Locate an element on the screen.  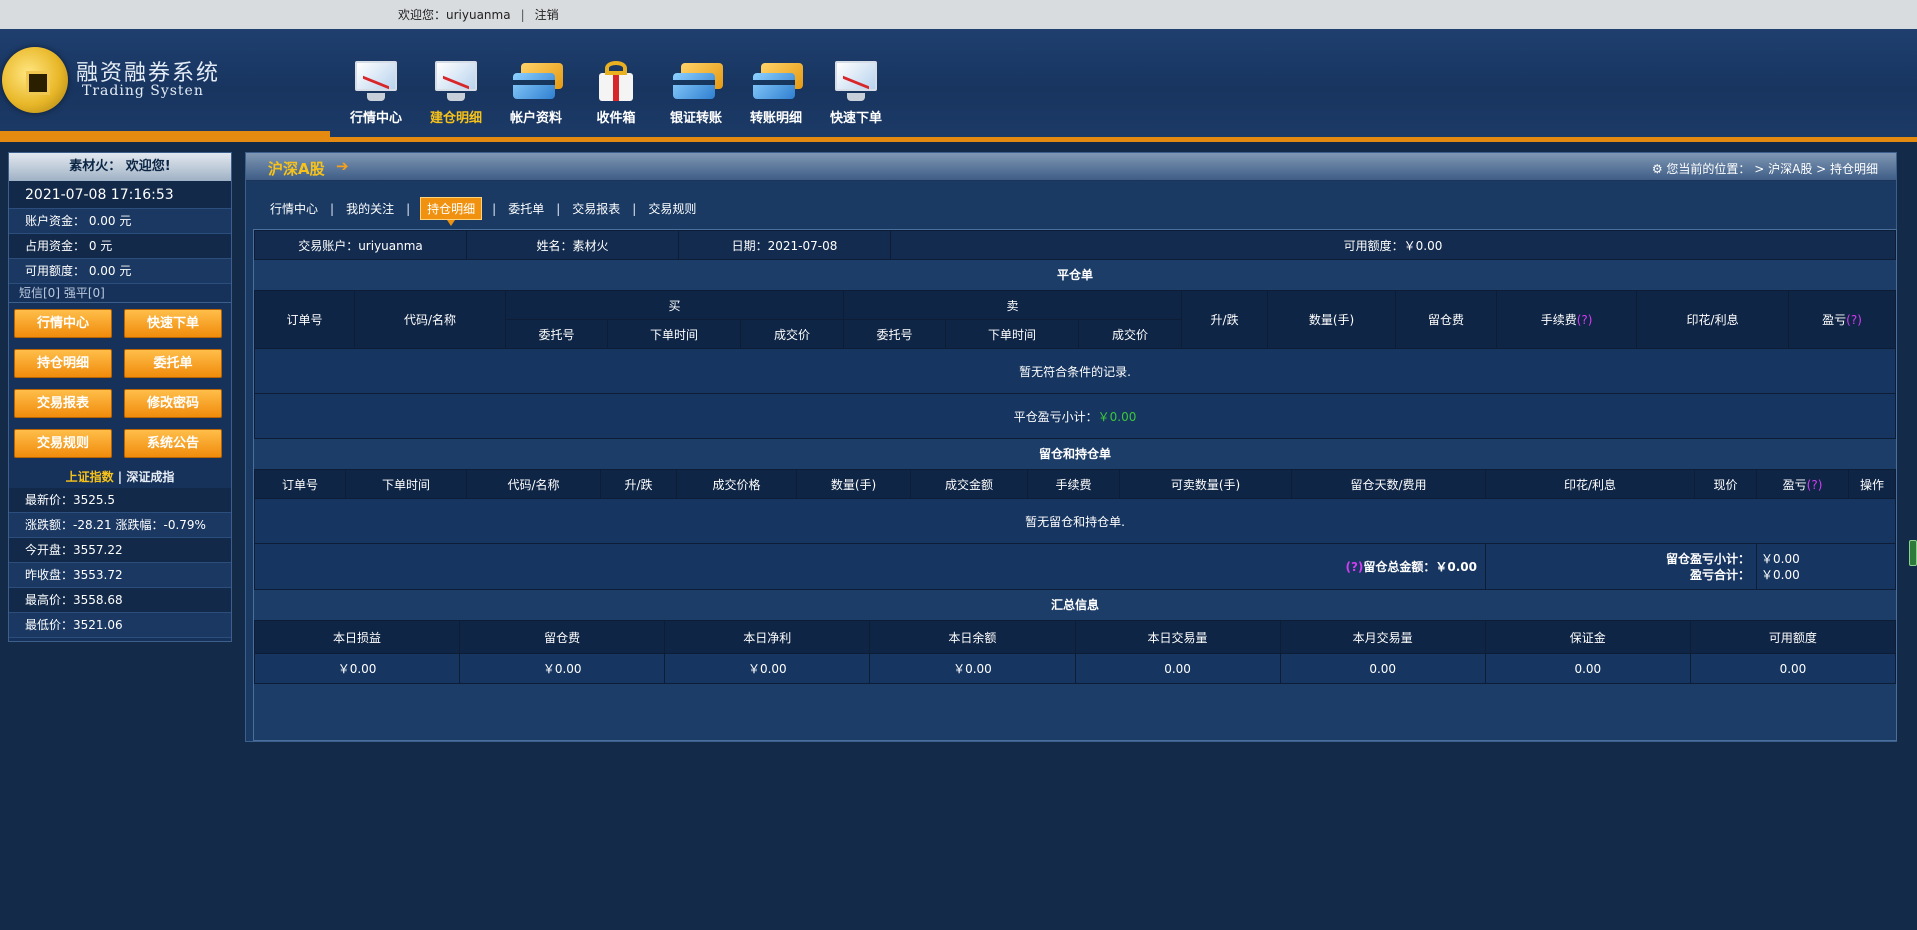
change-password-button: 修改密码 is located at coordinates (173, 403).